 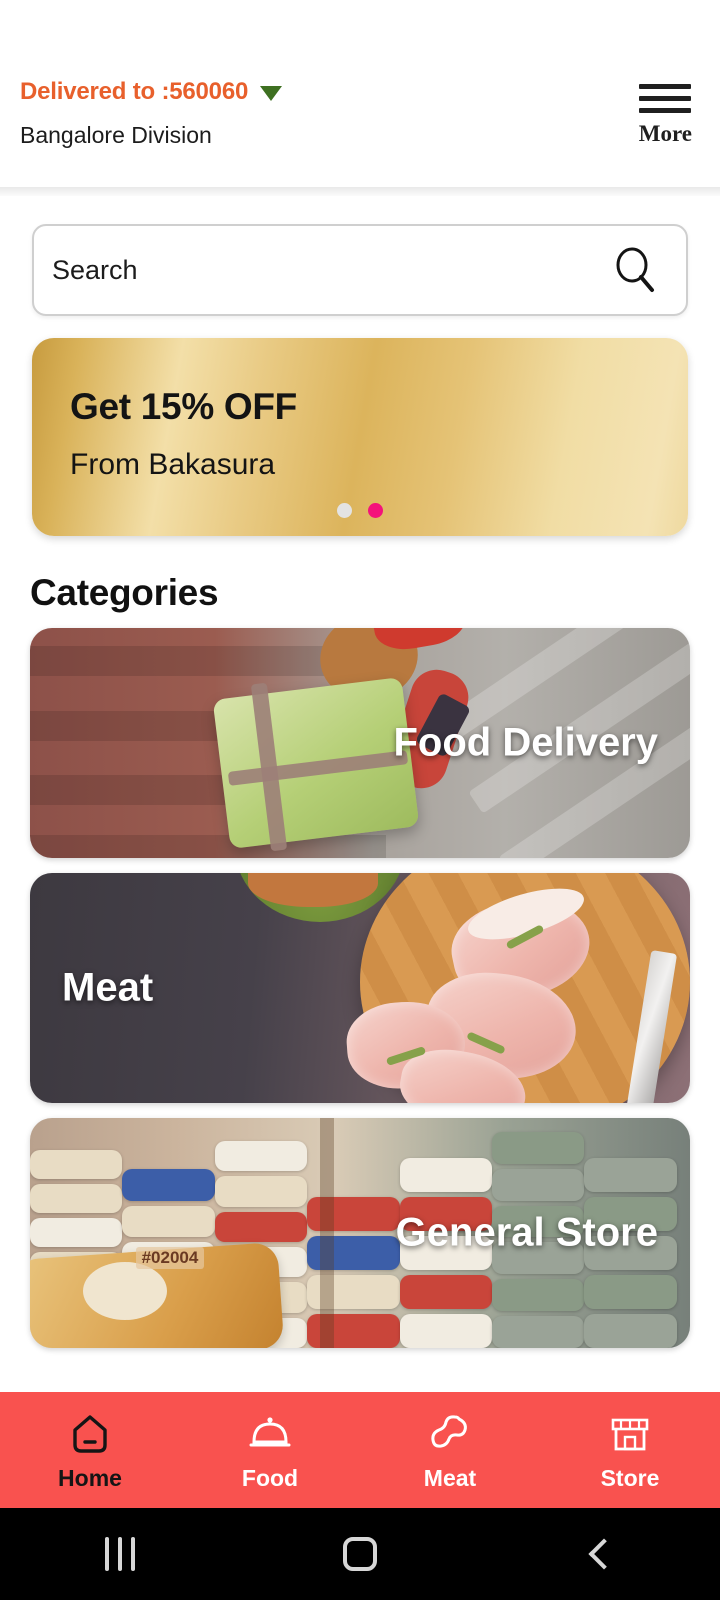 I want to click on android-home-button, so click(x=360, y=1554).